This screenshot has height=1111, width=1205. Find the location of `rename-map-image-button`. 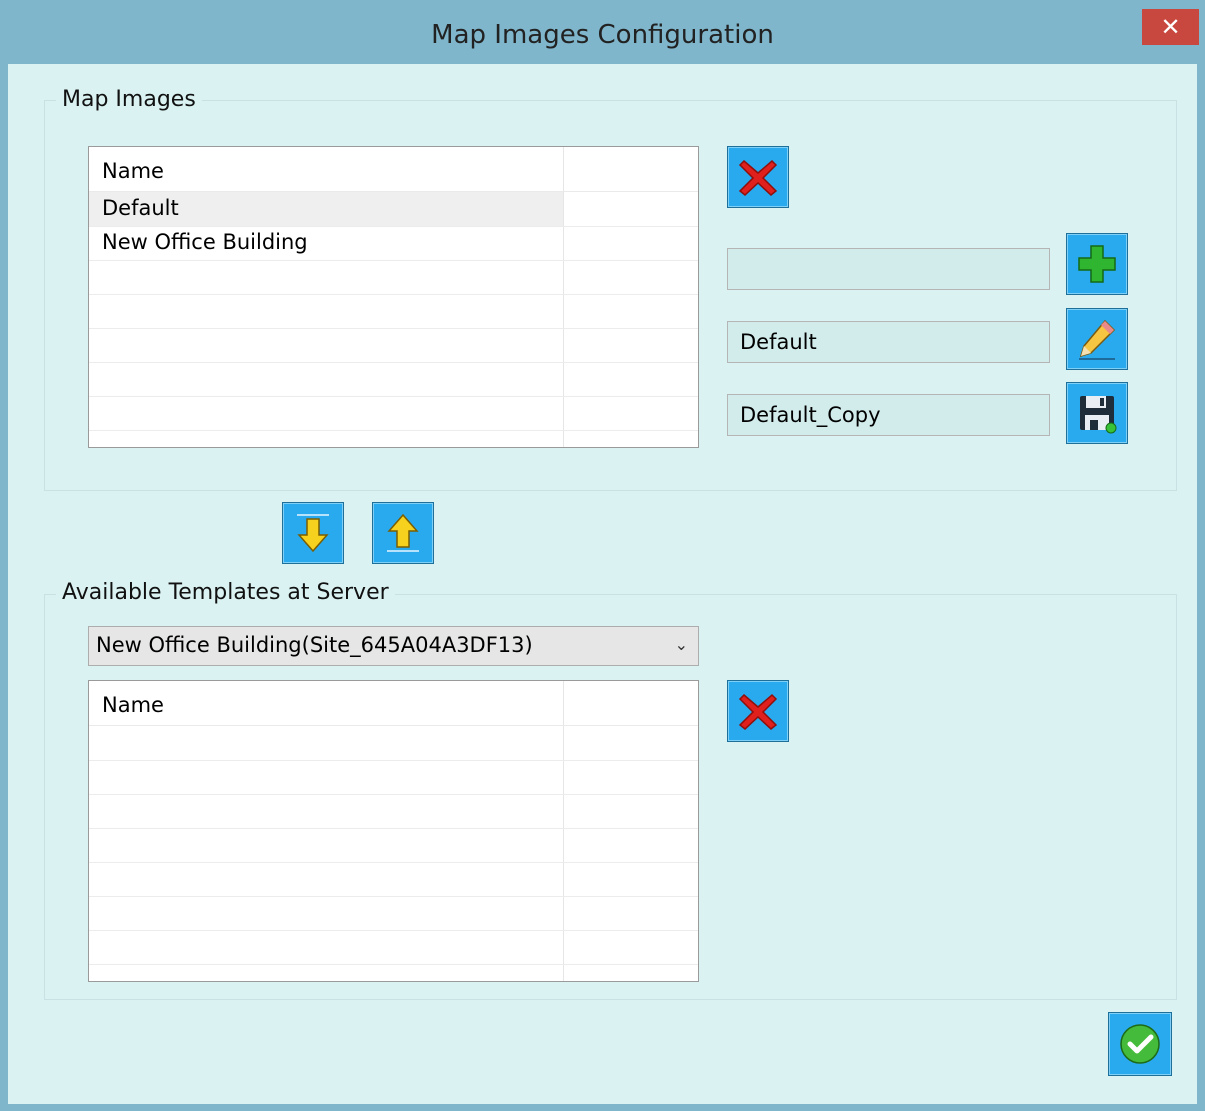

rename-map-image-button is located at coordinates (1097, 339).